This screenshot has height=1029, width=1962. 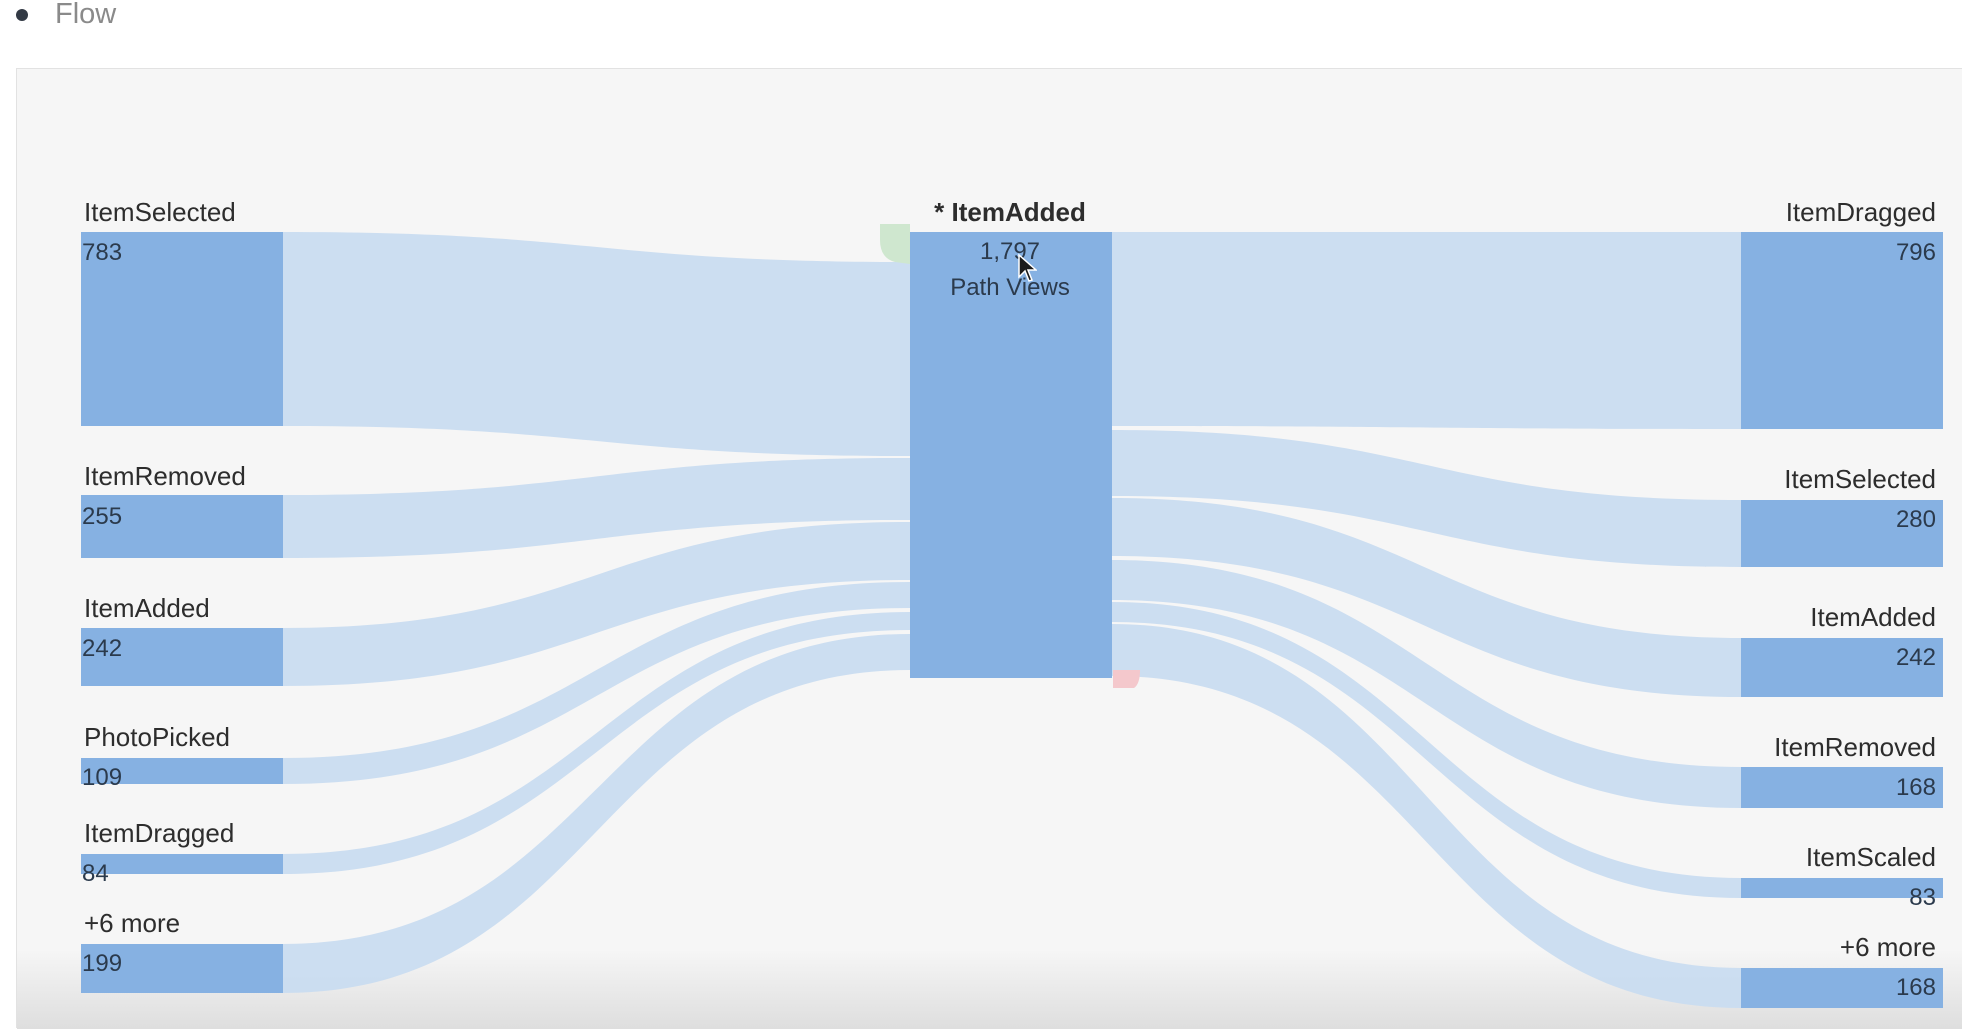 I want to click on incoming-link, so click(x=596, y=344).